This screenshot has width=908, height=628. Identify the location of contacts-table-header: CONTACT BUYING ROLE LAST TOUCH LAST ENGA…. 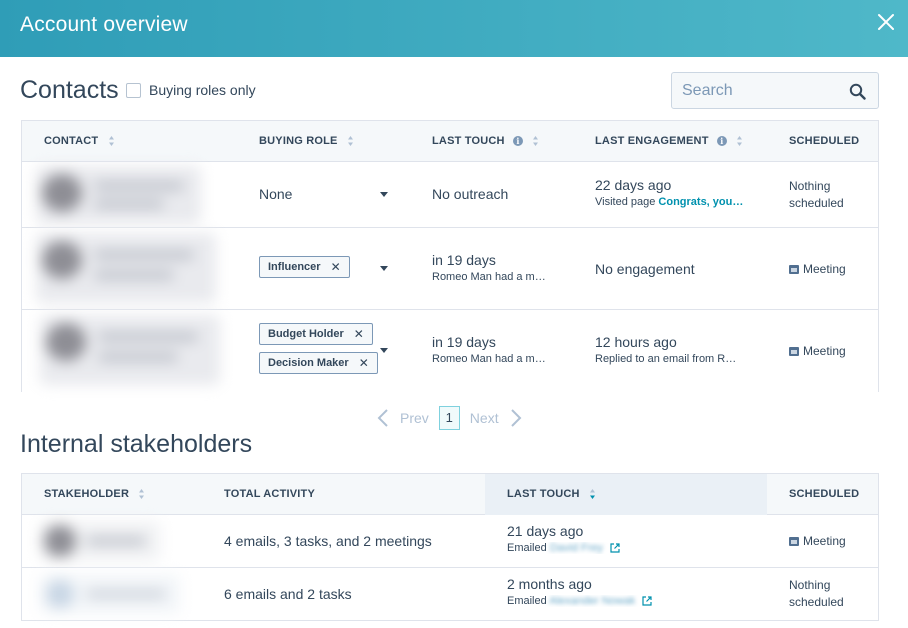
(450, 141).